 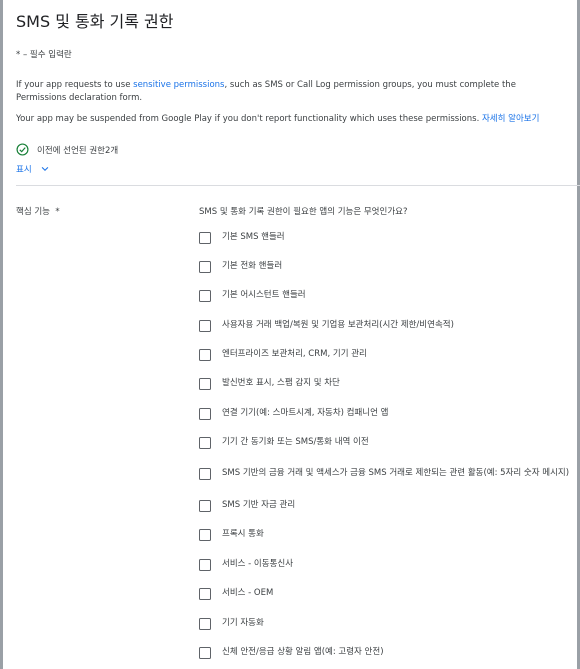 I want to click on option-default-phone-handler: 기본 전화 핸들러, so click(x=389, y=266).